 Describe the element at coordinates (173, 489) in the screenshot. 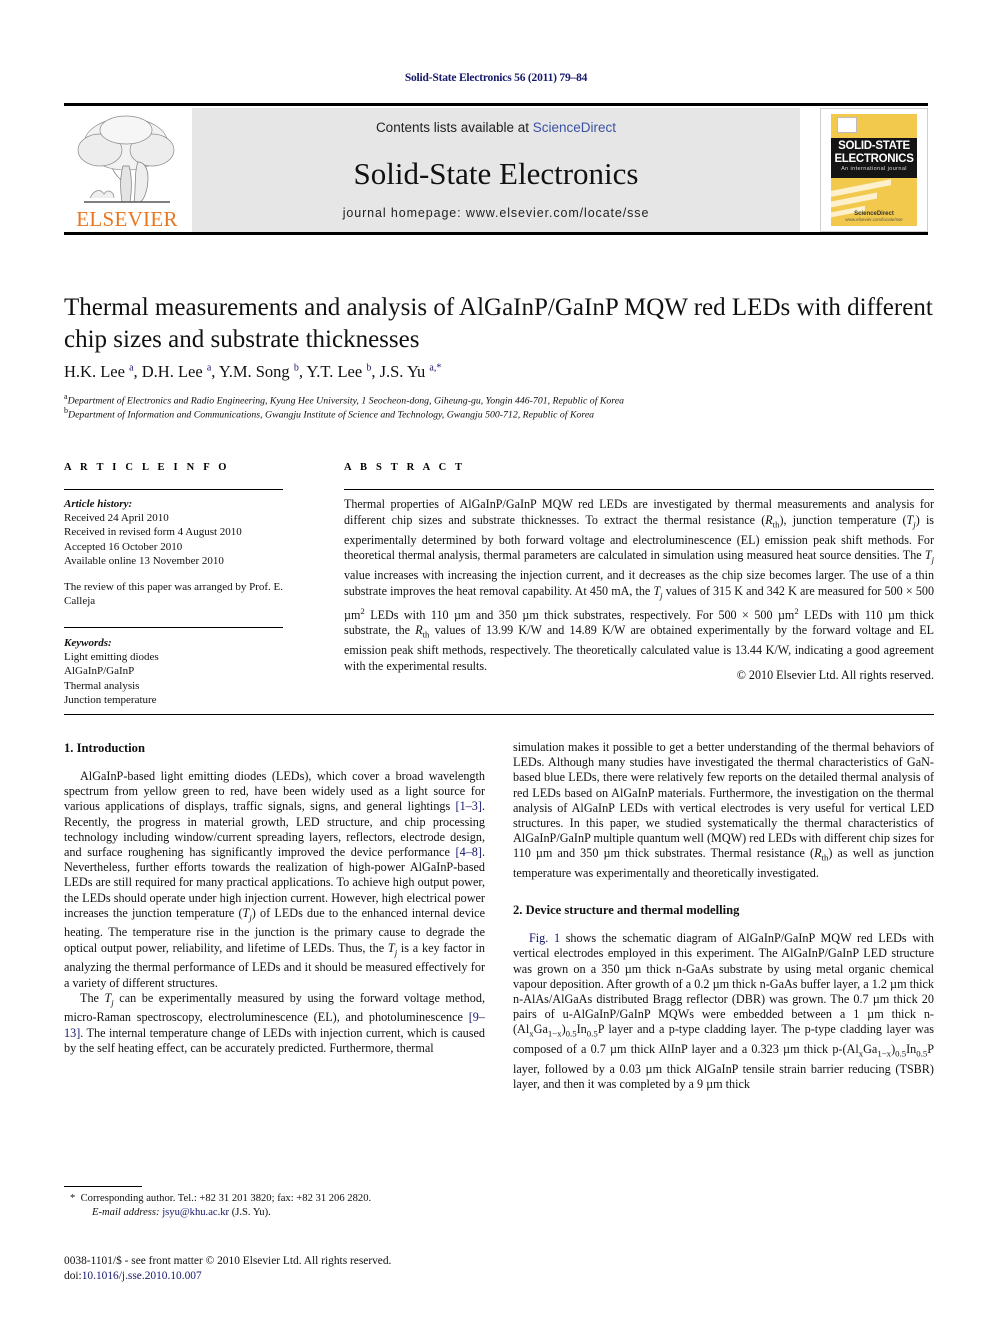

I see `article-info-rule` at that location.